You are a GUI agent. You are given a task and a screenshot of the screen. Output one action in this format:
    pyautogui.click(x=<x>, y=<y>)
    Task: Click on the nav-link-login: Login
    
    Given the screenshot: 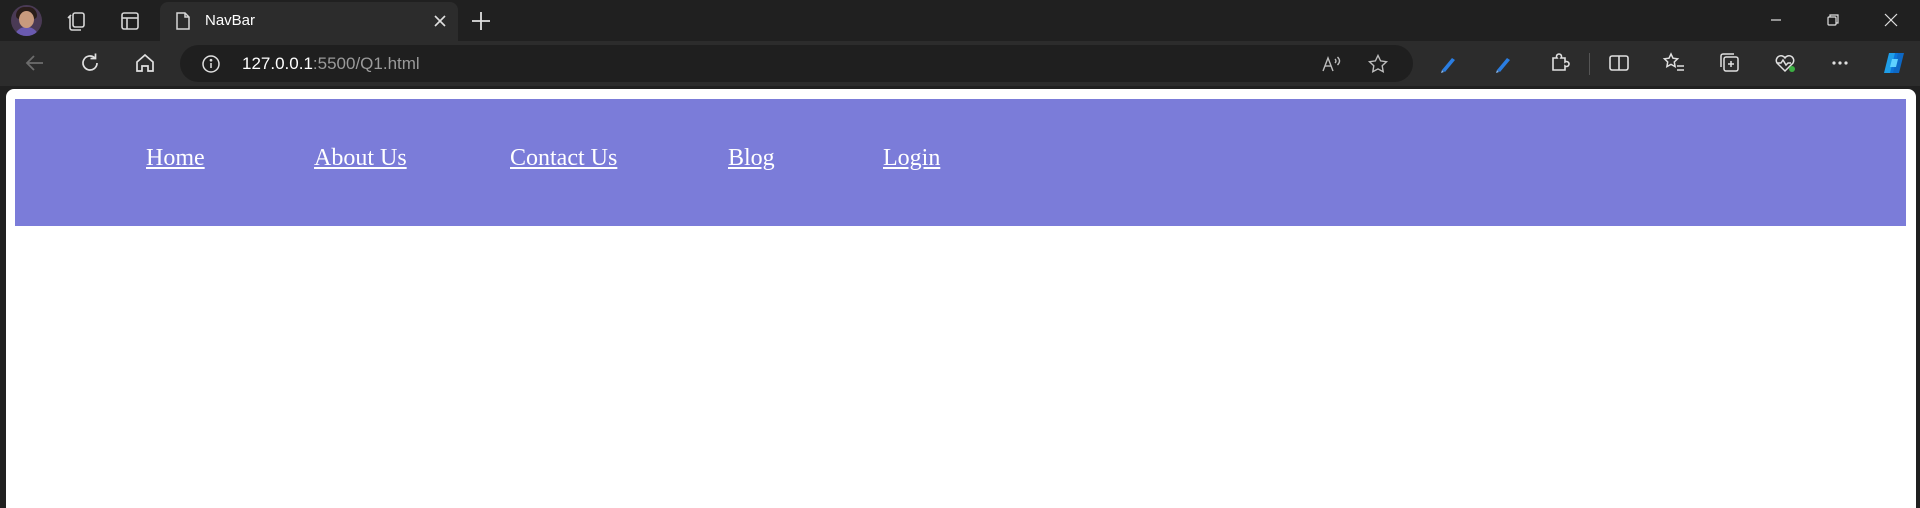 What is the action you would take?
    pyautogui.click(x=911, y=158)
    